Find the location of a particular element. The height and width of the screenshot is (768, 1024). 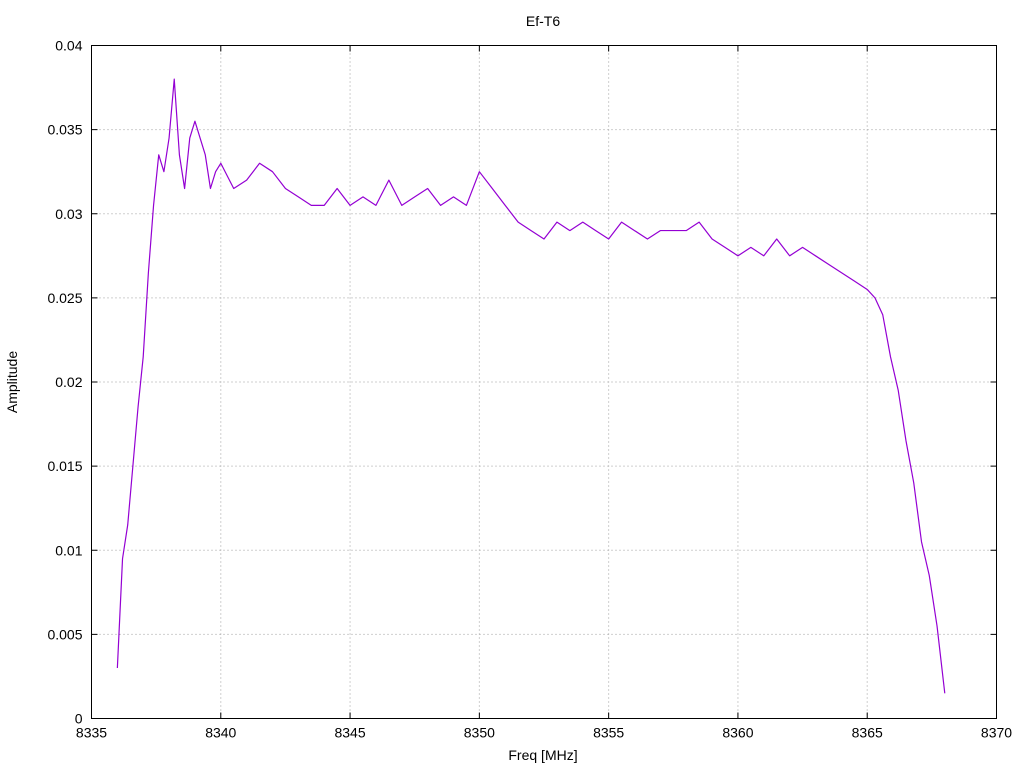

x-tick-label: 8335 is located at coordinates (91, 733).